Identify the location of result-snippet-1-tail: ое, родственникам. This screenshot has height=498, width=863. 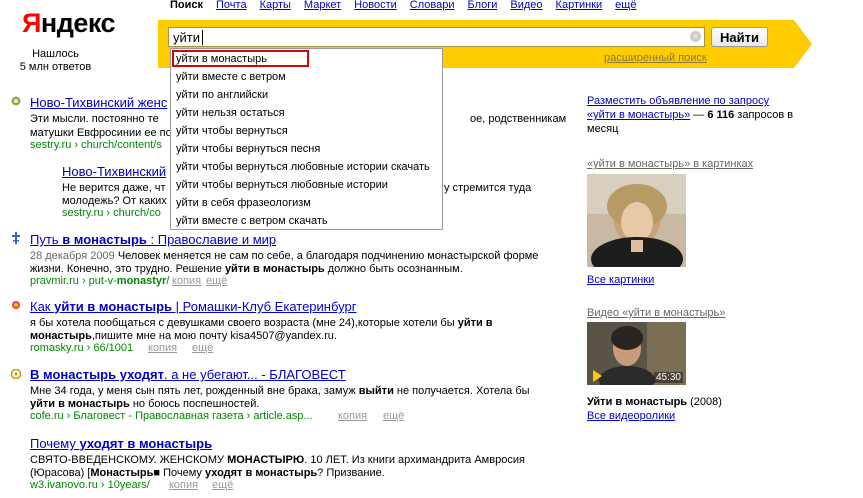
(518, 119).